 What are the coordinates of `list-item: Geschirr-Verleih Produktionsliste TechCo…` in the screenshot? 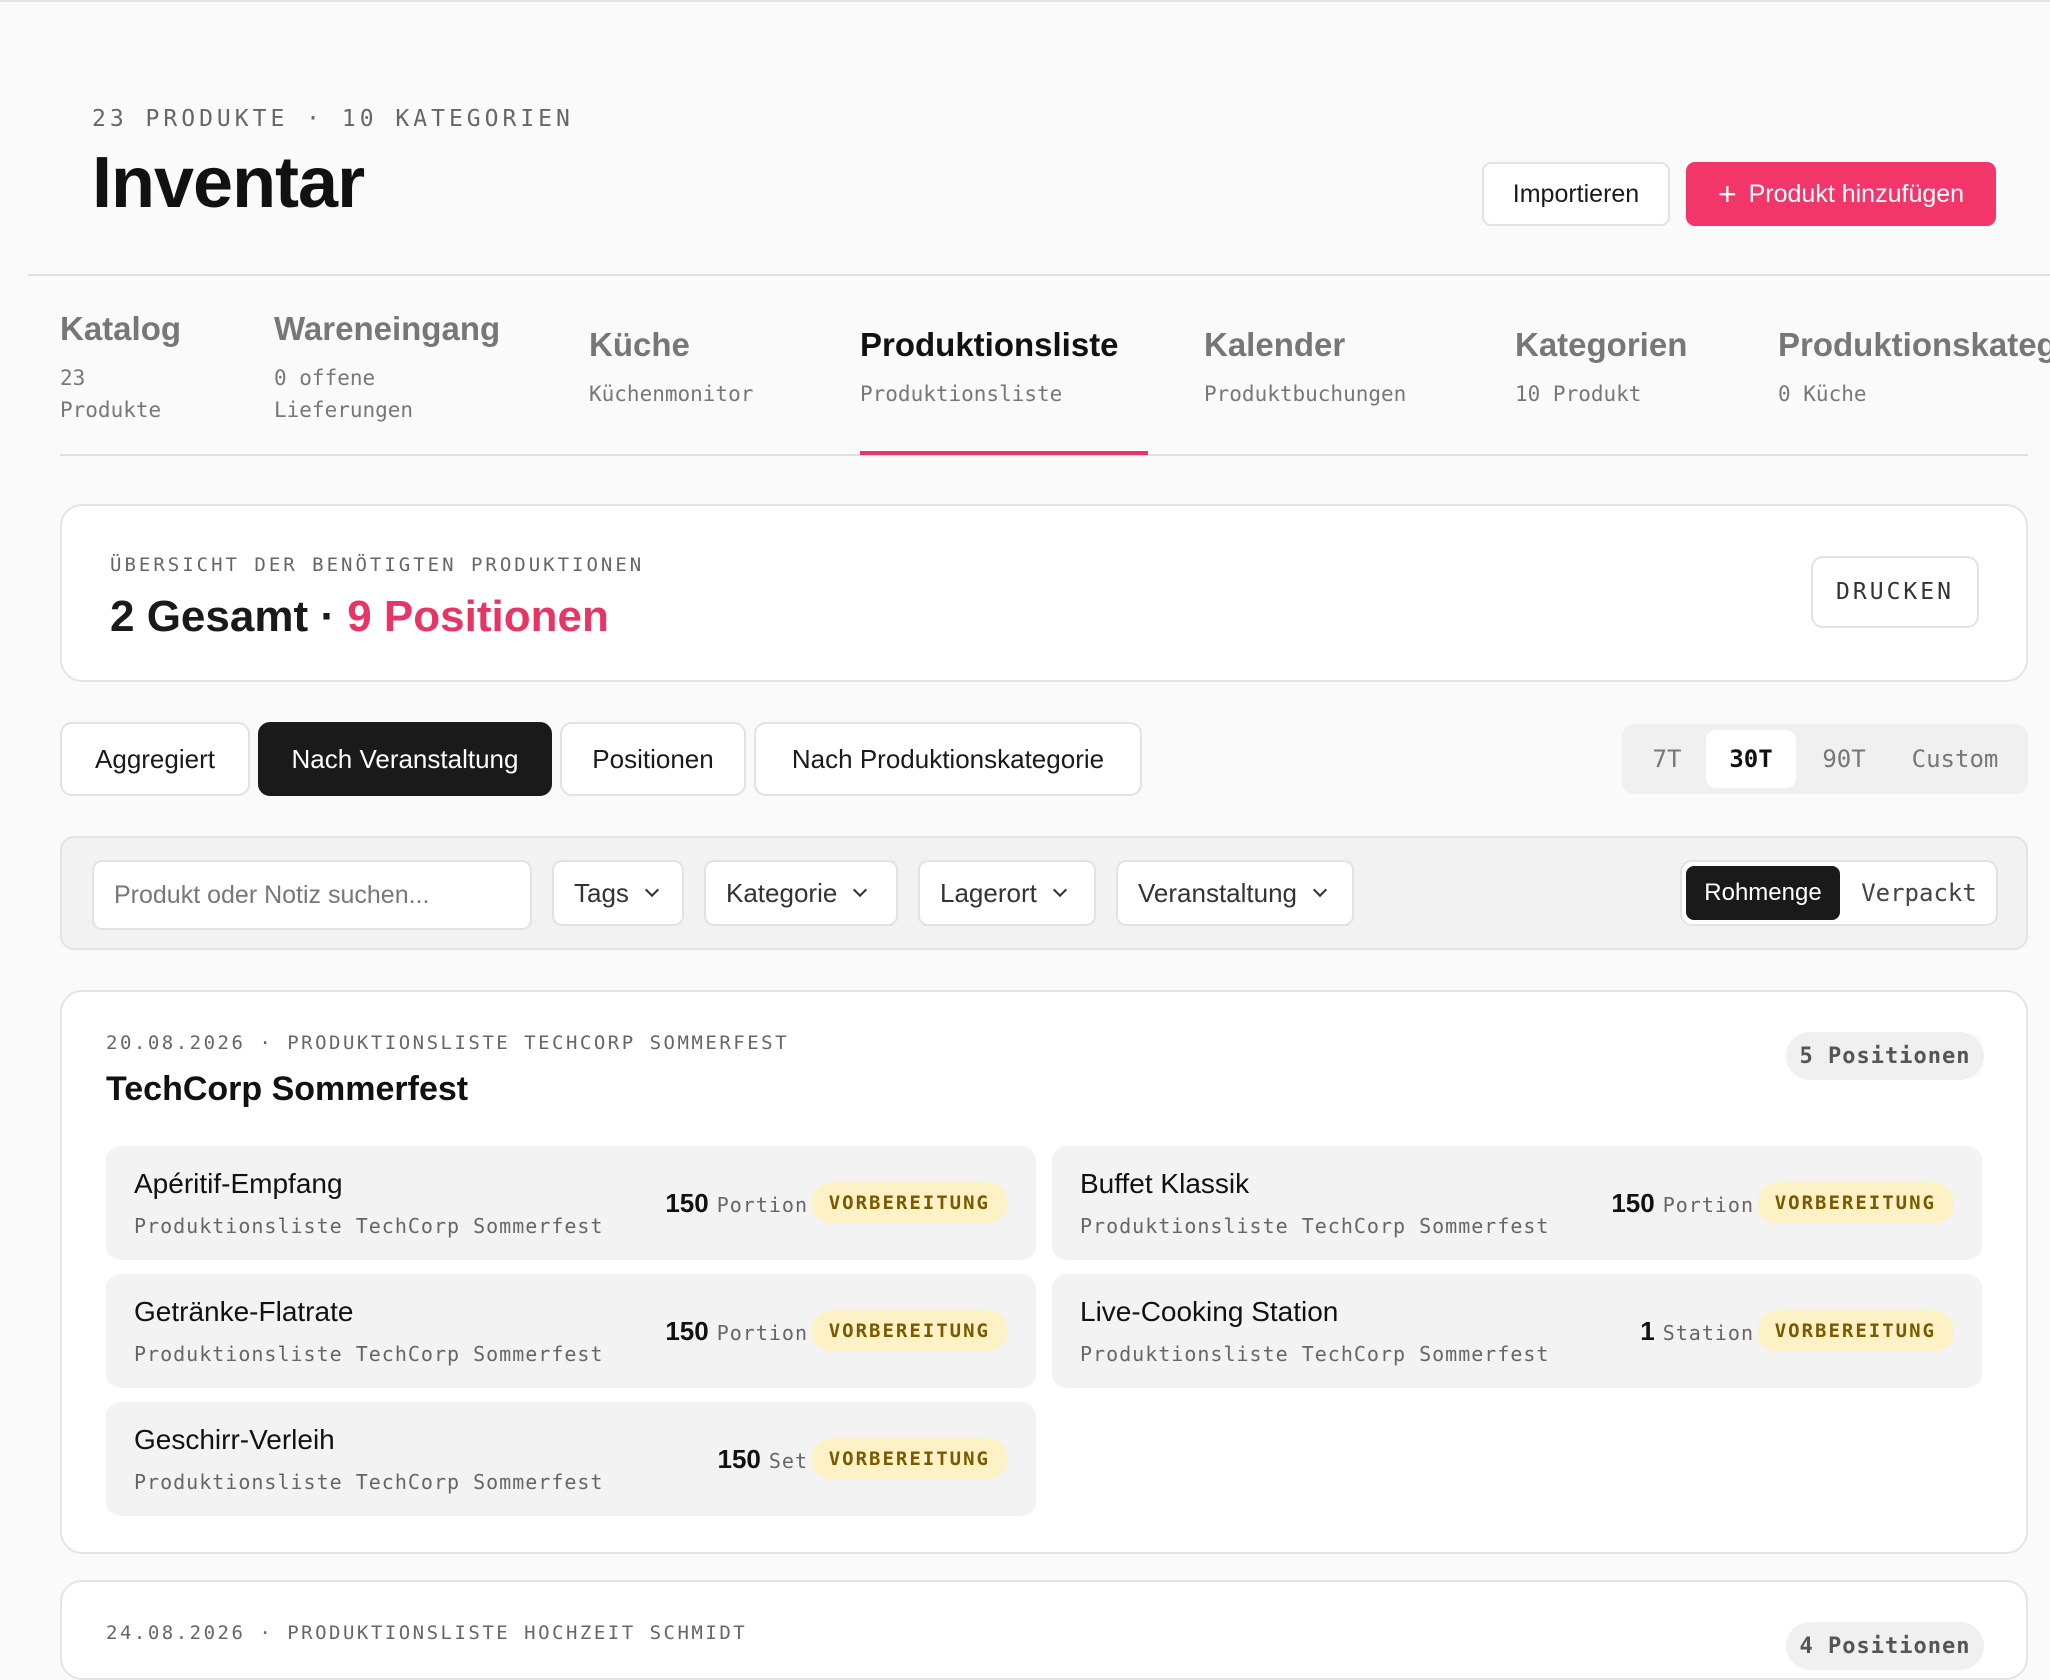 It's located at (571, 1459).